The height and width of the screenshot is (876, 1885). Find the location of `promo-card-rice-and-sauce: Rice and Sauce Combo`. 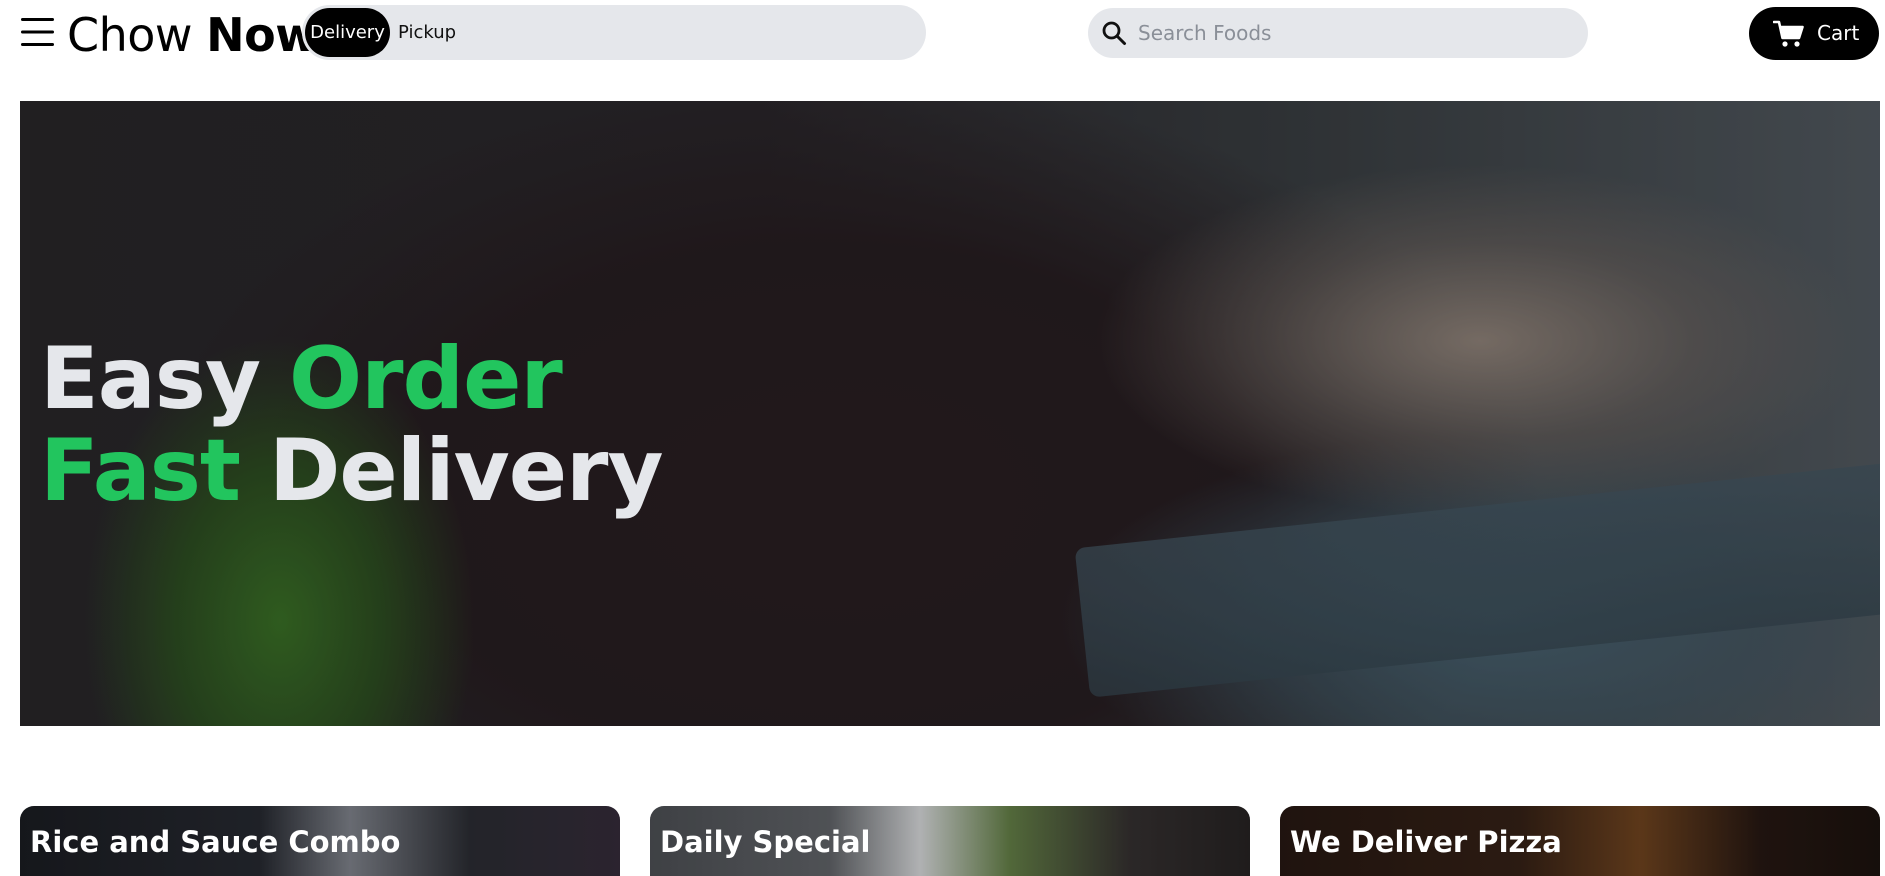

promo-card-rice-and-sauce: Rice and Sauce Combo is located at coordinates (320, 841).